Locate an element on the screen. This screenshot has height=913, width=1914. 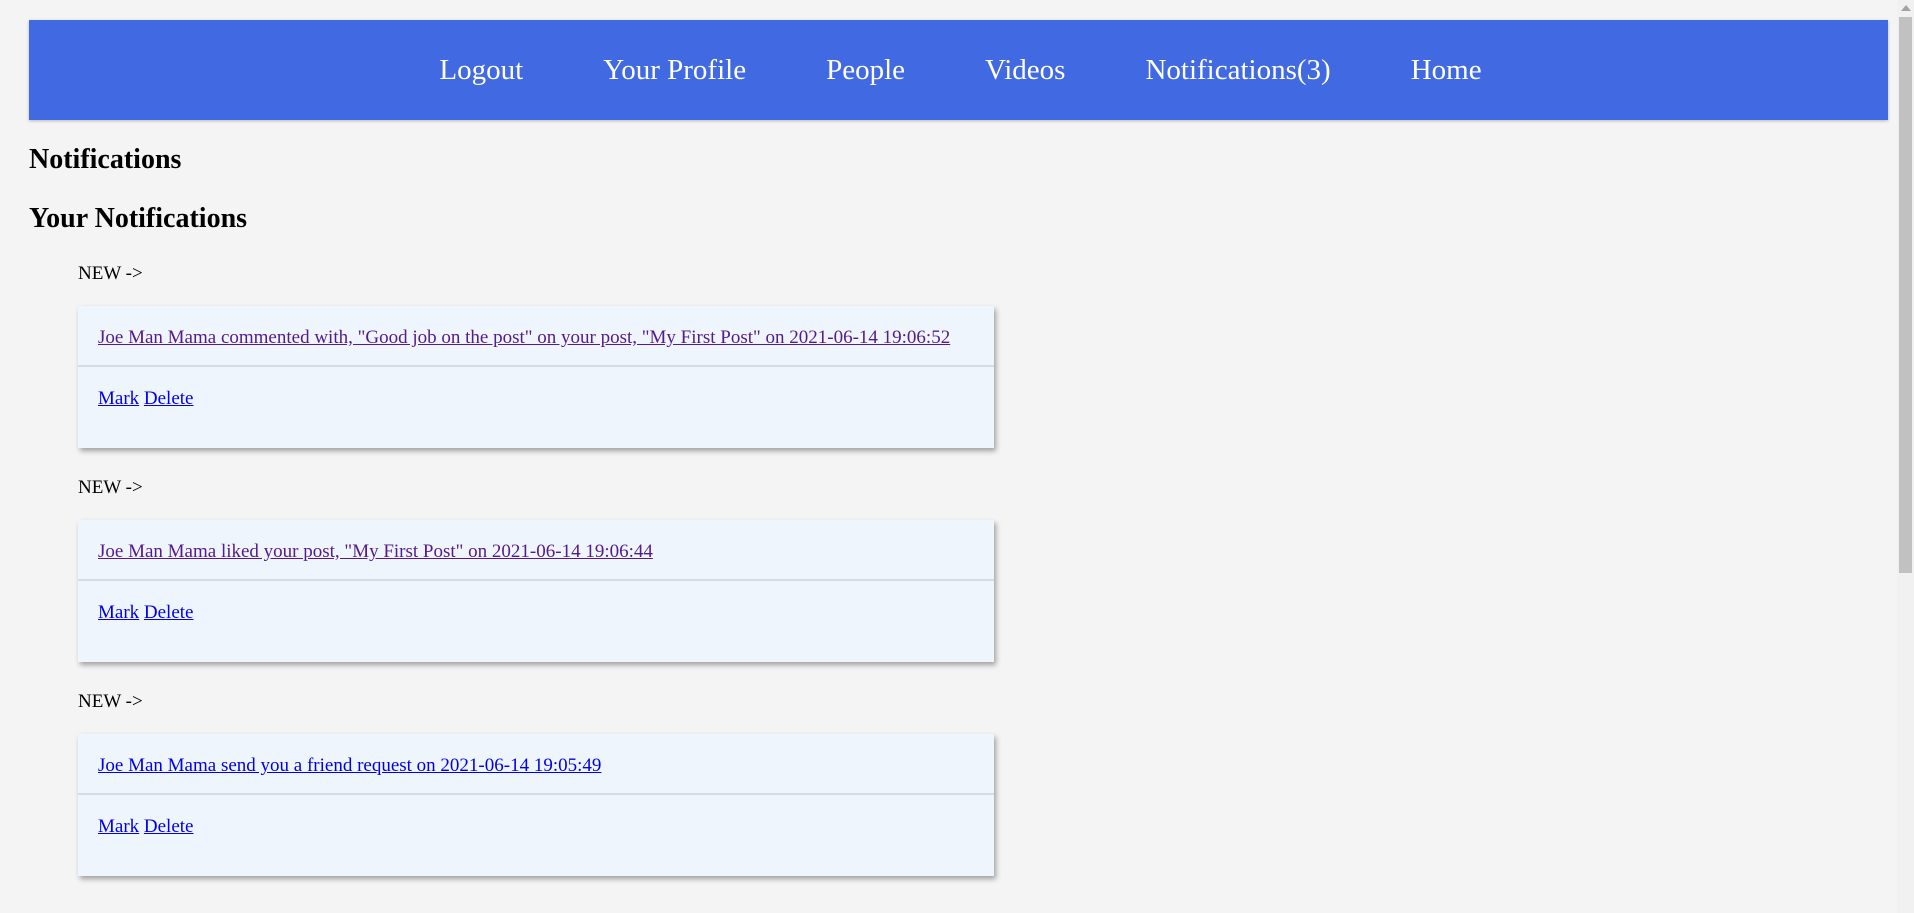
nav-logout-link: Logout is located at coordinates (481, 70).